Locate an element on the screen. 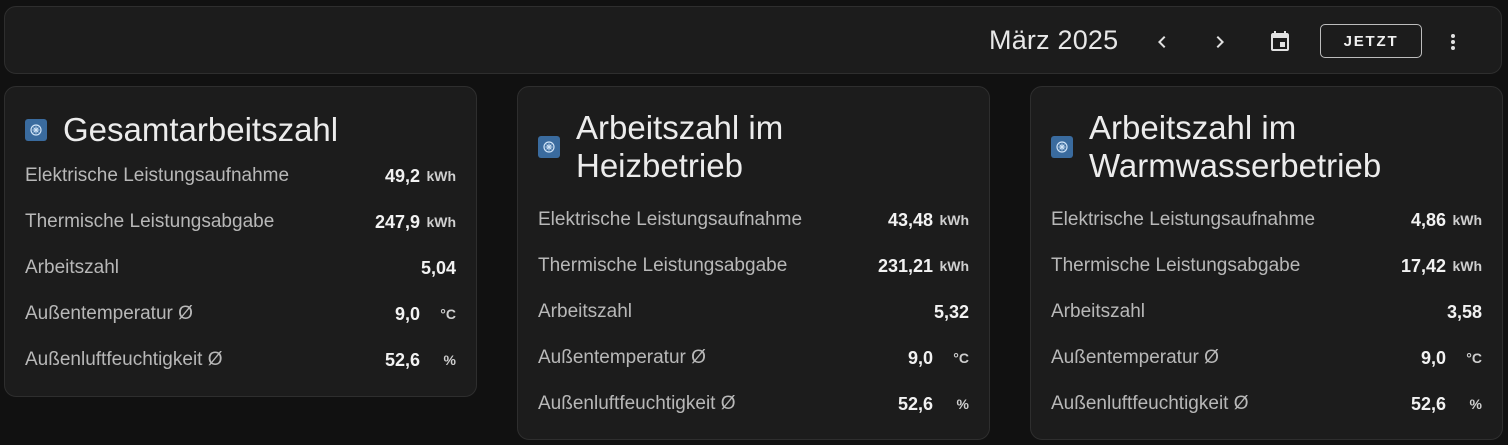  card-title-line: Warmwasserbetrieb is located at coordinates (1235, 165).